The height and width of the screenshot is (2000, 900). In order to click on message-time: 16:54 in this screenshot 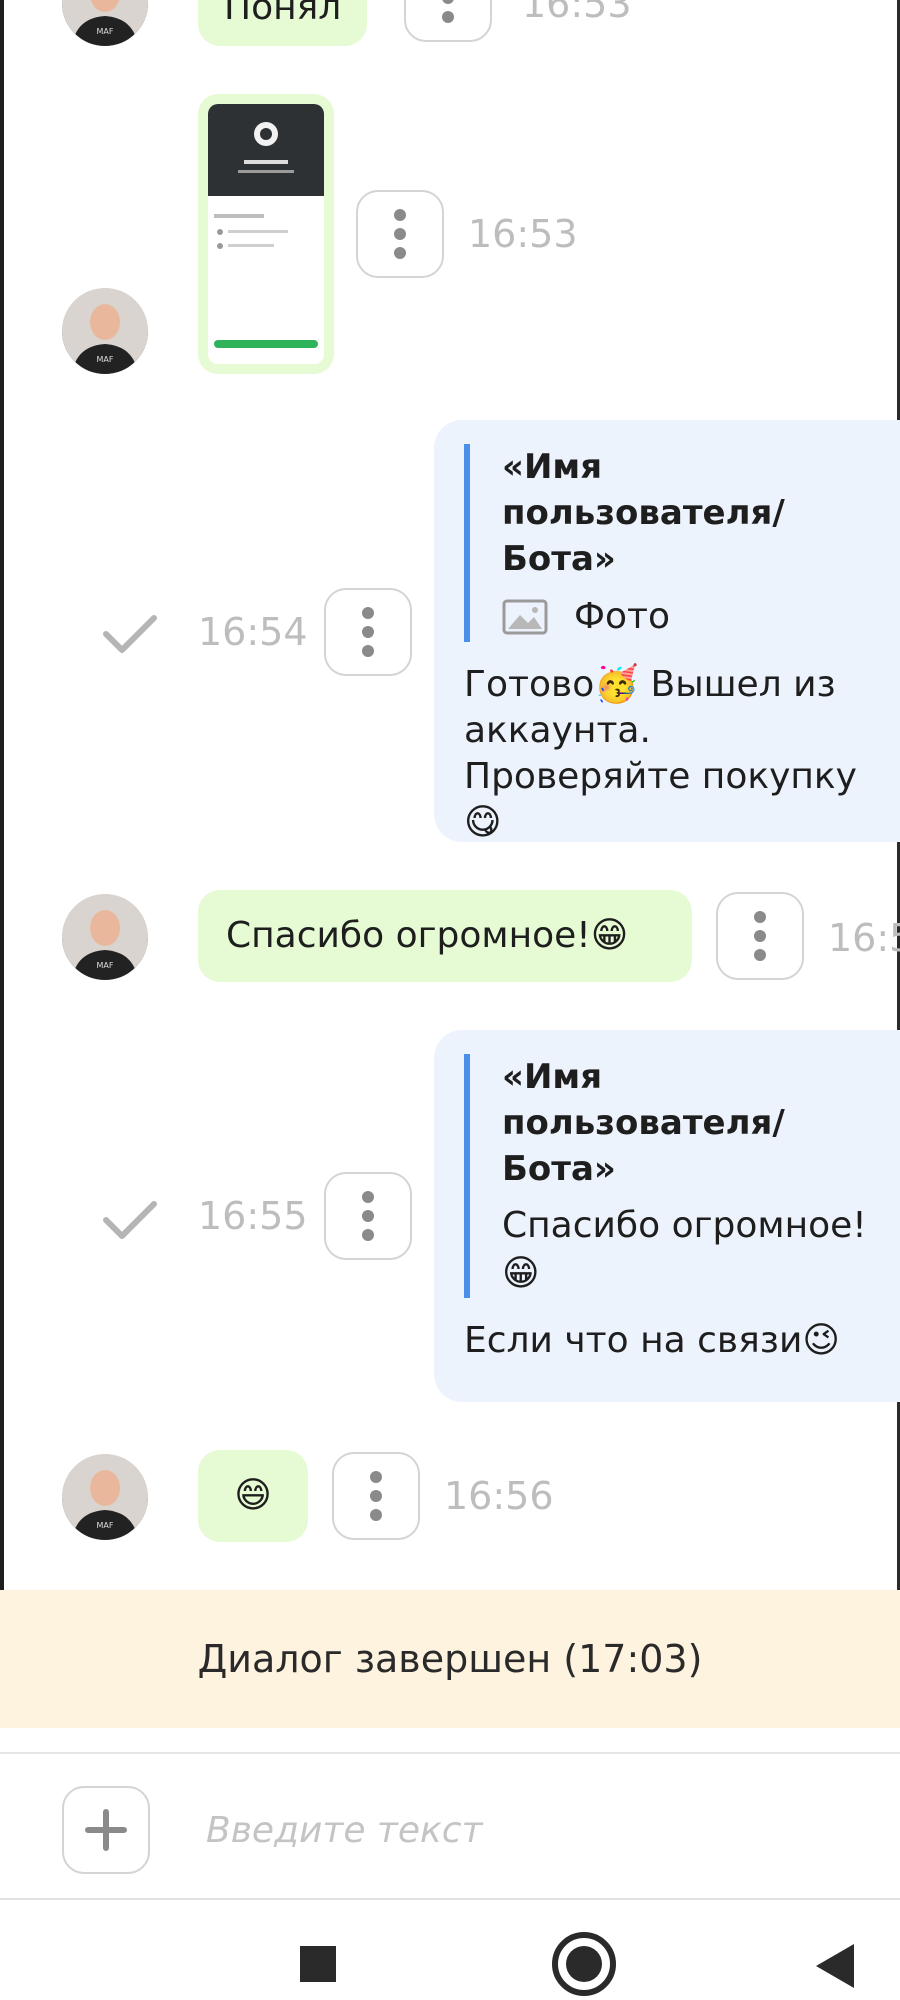, I will do `click(253, 632)`.